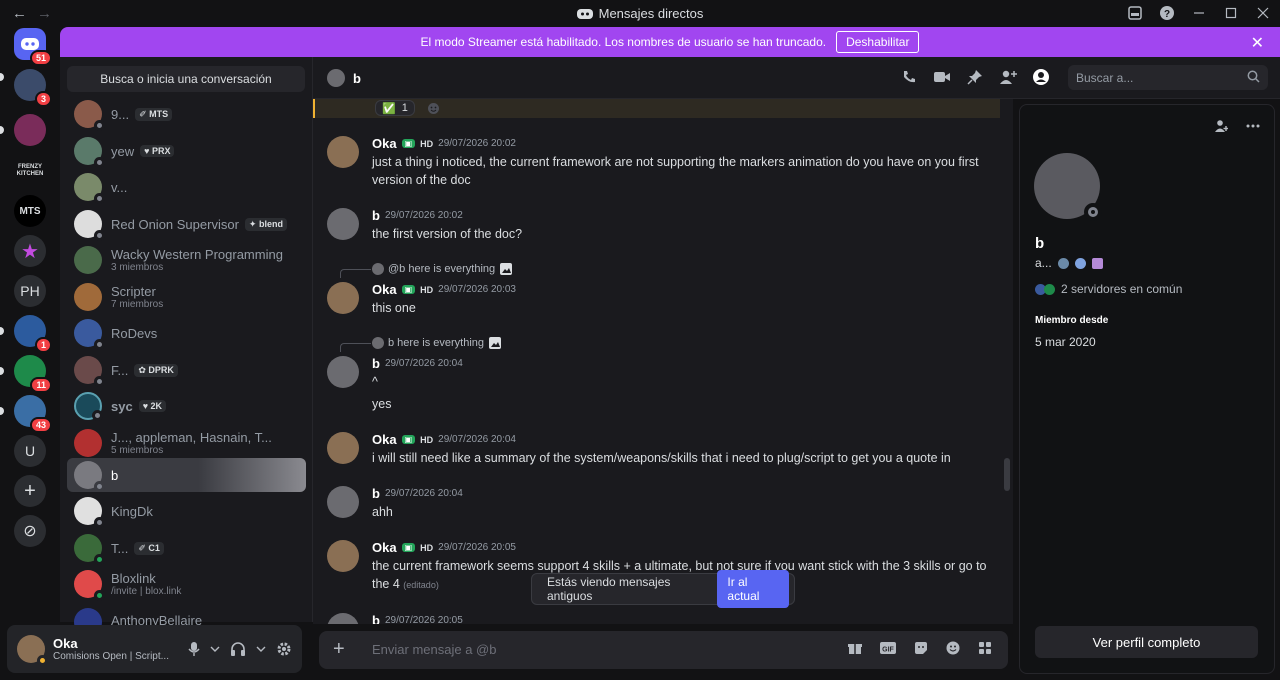 This screenshot has height=680, width=1280. I want to click on dm-name: KingDk, so click(132, 511).